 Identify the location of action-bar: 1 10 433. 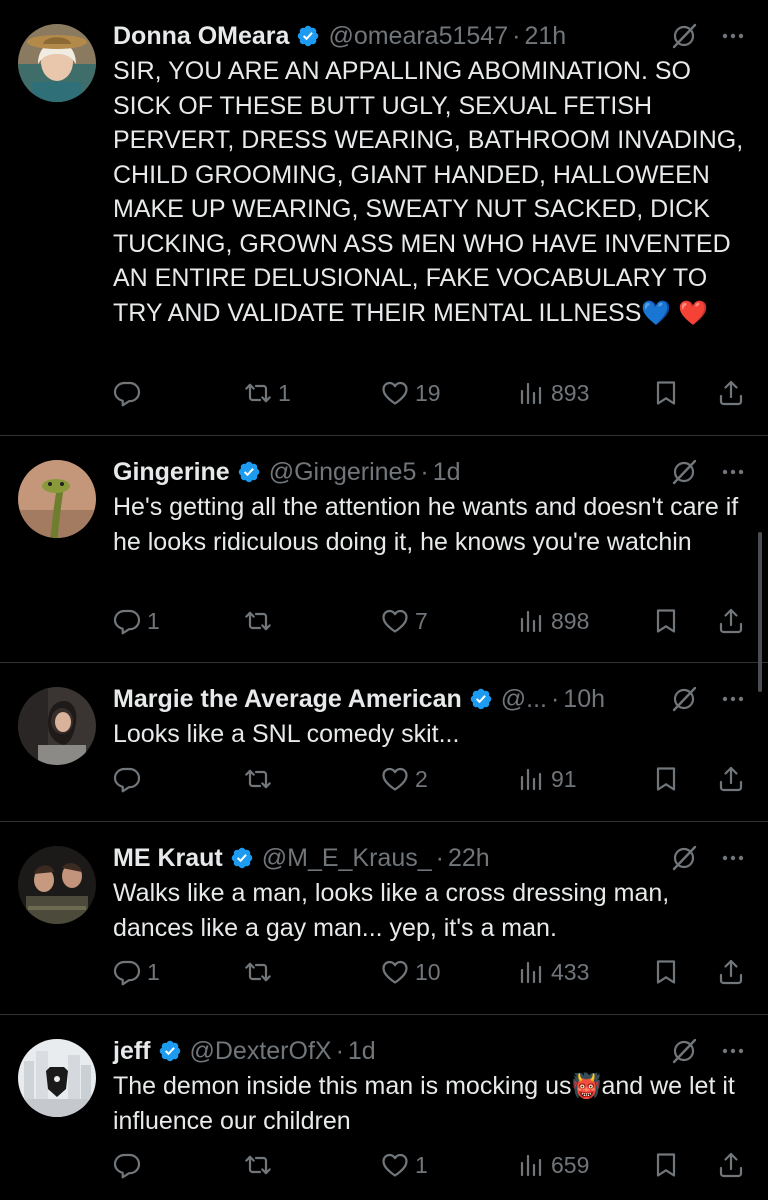
(429, 972).